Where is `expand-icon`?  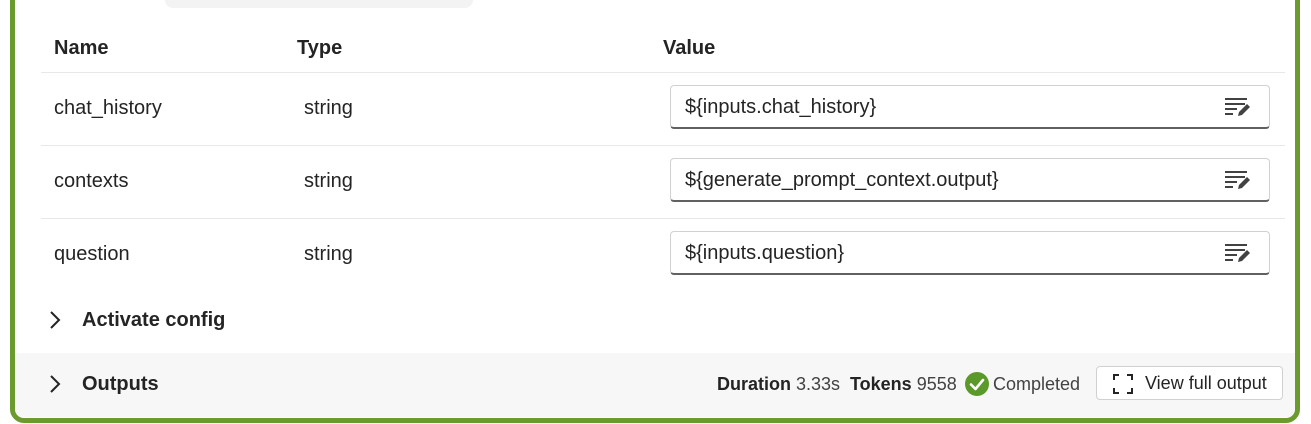
expand-icon is located at coordinates (1123, 384).